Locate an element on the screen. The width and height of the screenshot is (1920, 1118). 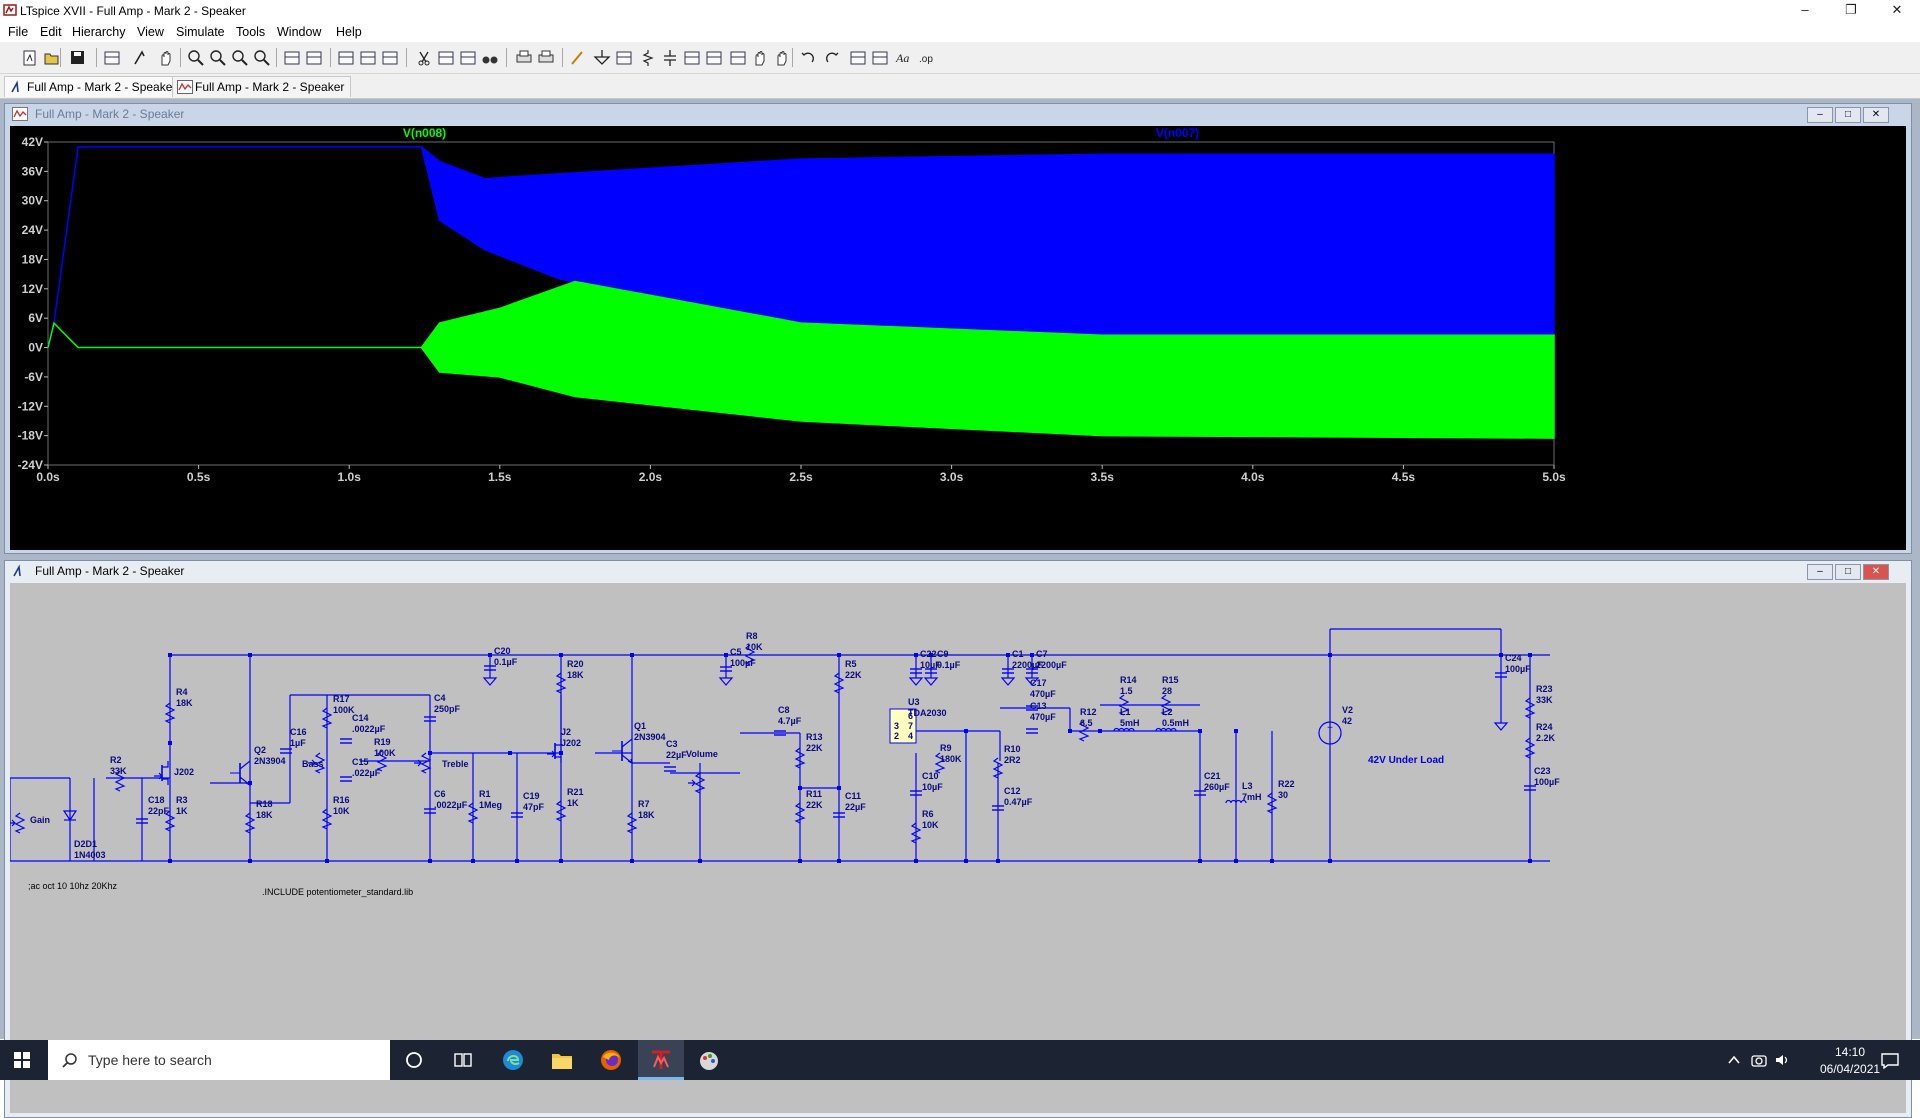
clock-time: 14:10 is located at coordinates (1850, 1052).